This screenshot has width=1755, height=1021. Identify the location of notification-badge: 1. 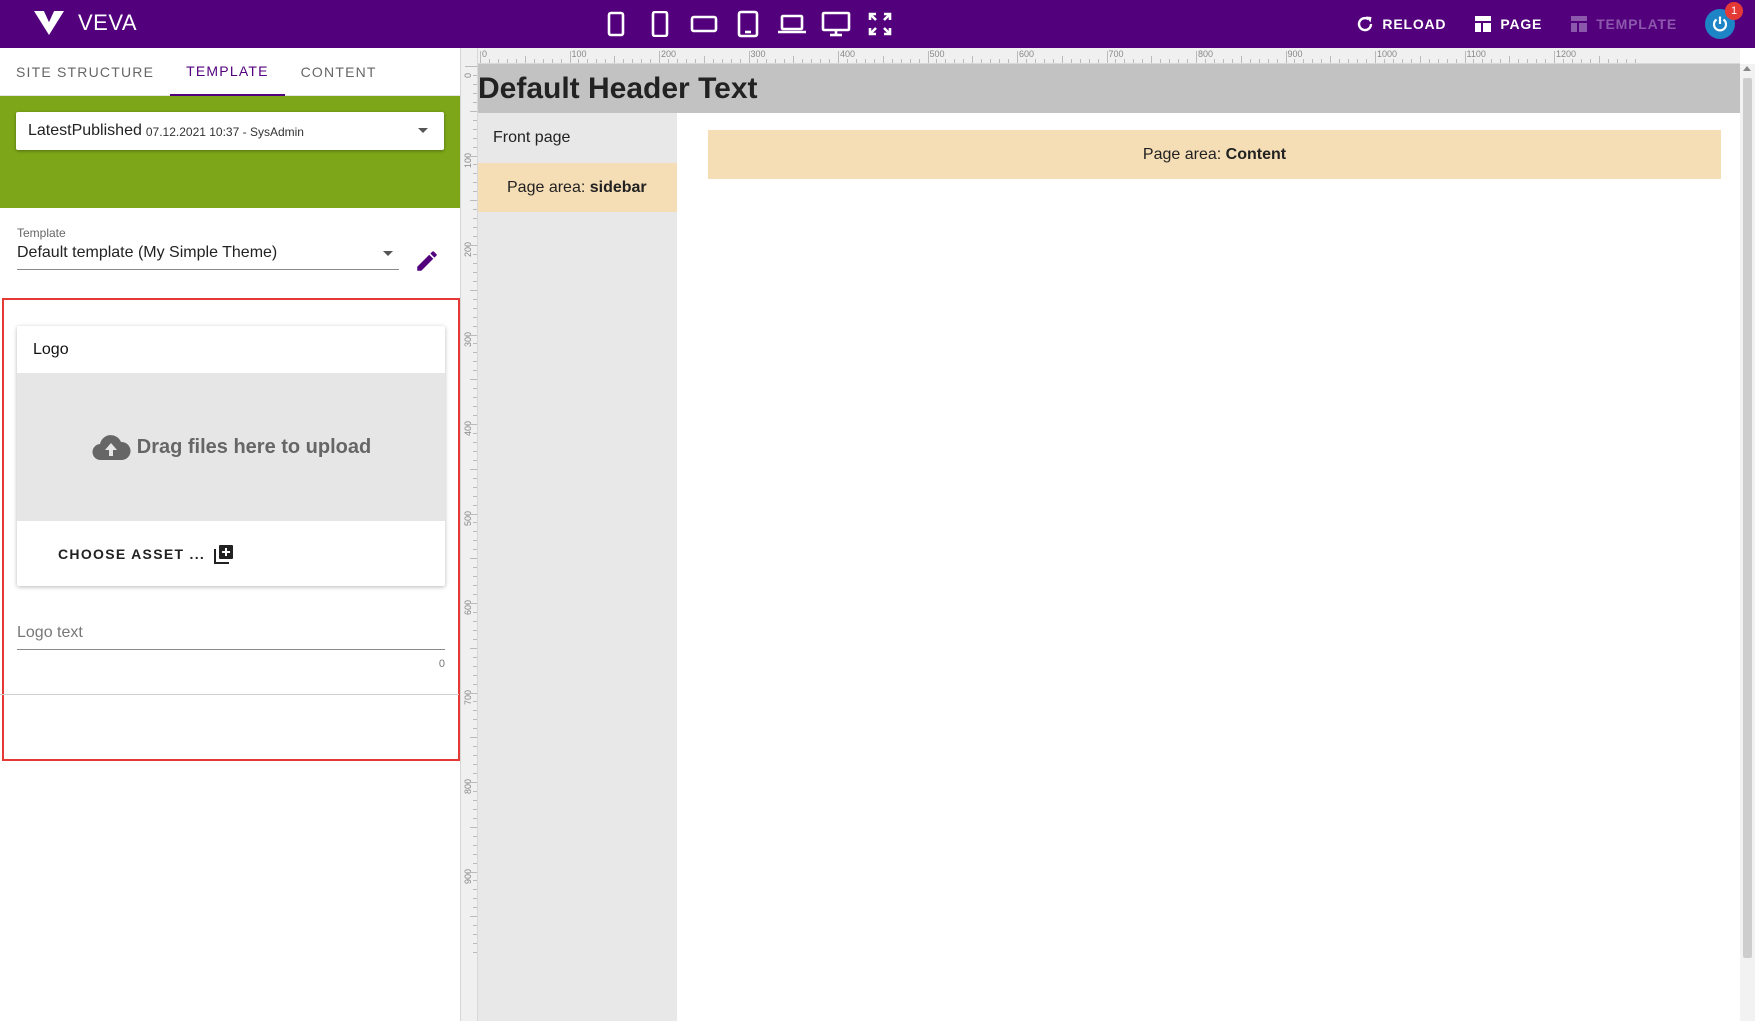
(1734, 11).